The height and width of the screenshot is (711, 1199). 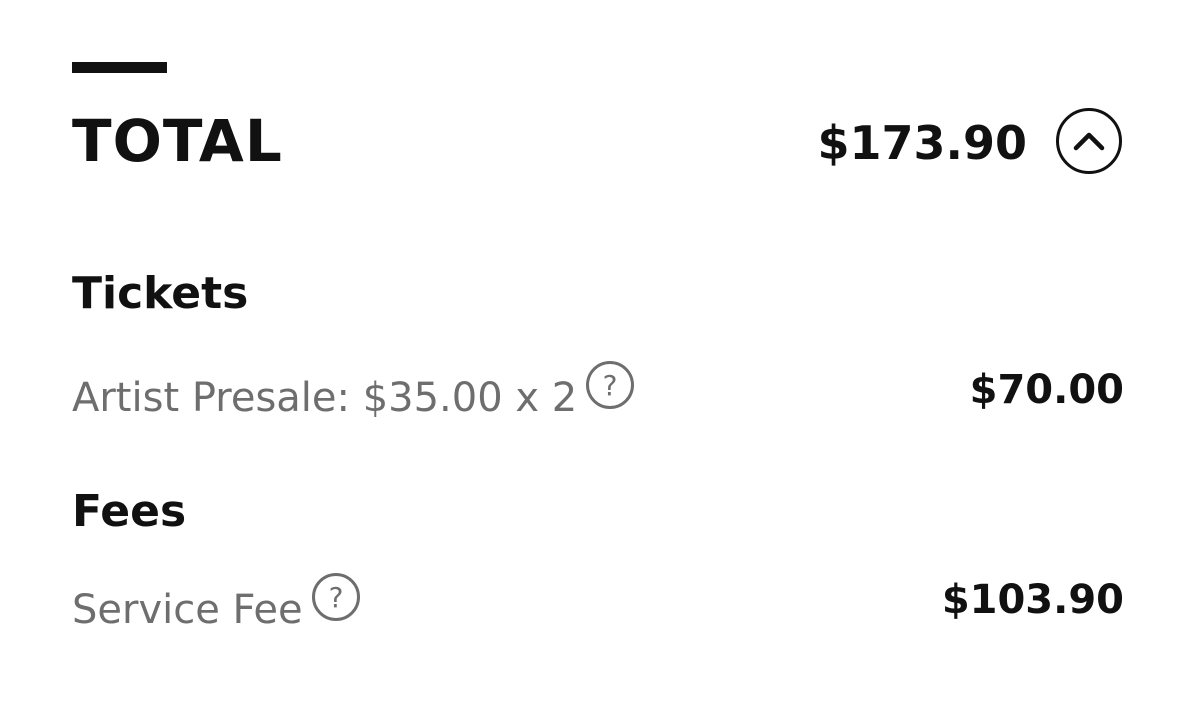 What do you see at coordinates (129, 511) in the screenshot?
I see `fees-heading: Fees` at bounding box center [129, 511].